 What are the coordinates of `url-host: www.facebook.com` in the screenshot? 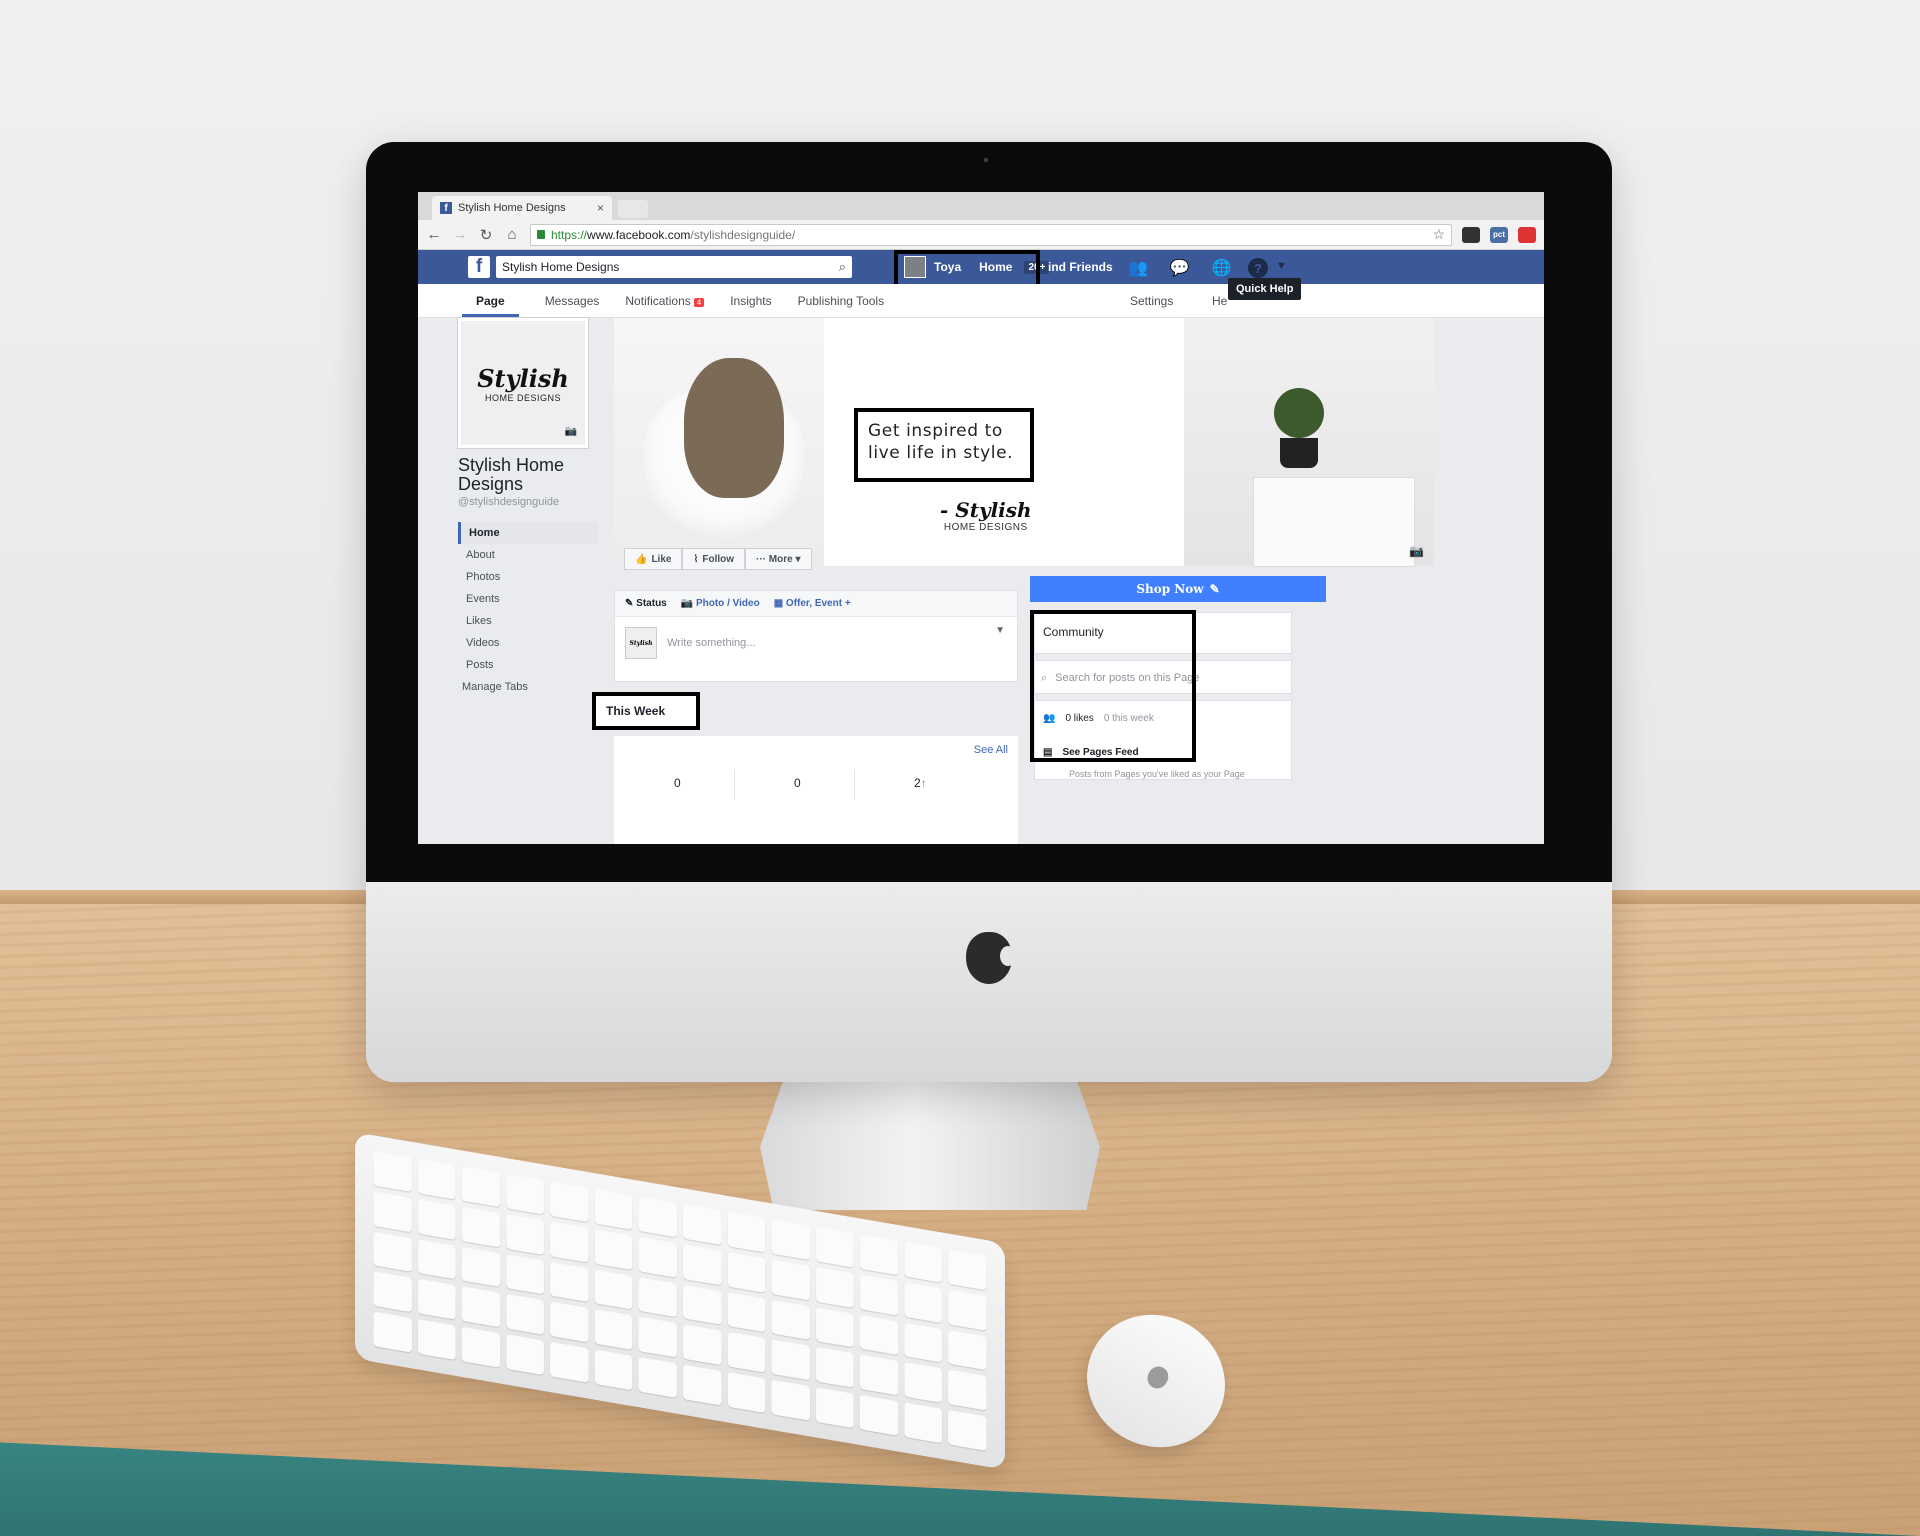 It's located at (639, 234).